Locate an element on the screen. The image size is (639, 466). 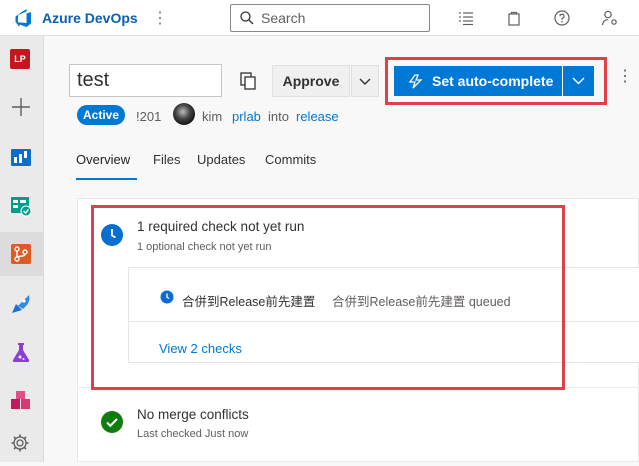
top-bar: Azure DevOps ⋮ is located at coordinates (319, 18).